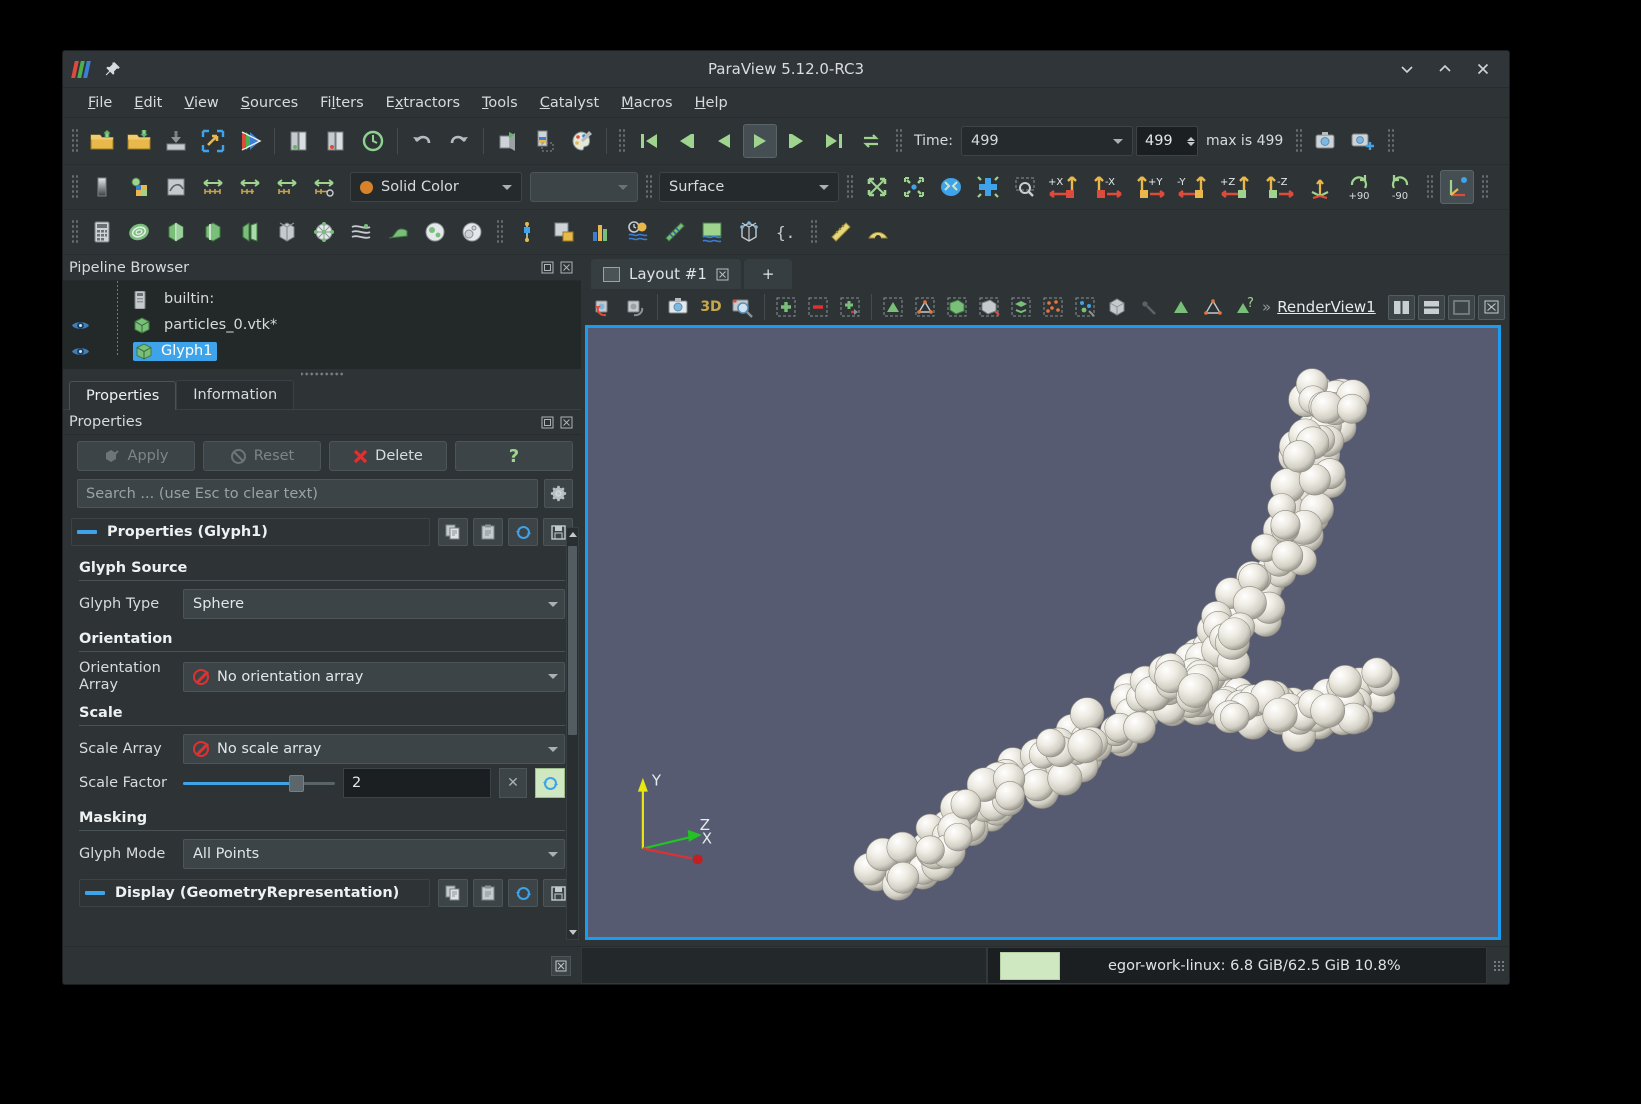 The image size is (1641, 1104). I want to click on calculator-icon, so click(102, 232).